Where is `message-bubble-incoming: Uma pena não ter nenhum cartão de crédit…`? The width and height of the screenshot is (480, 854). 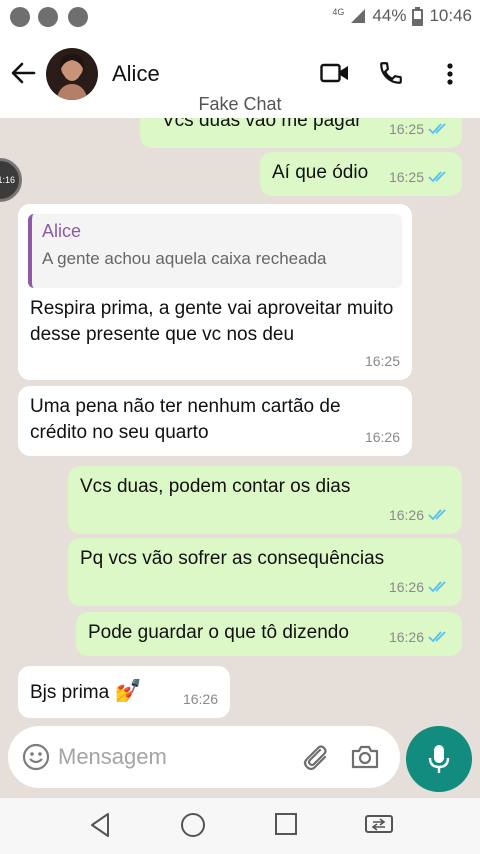 message-bubble-incoming: Uma pena não ter nenhum cartão de crédit… is located at coordinates (215, 421).